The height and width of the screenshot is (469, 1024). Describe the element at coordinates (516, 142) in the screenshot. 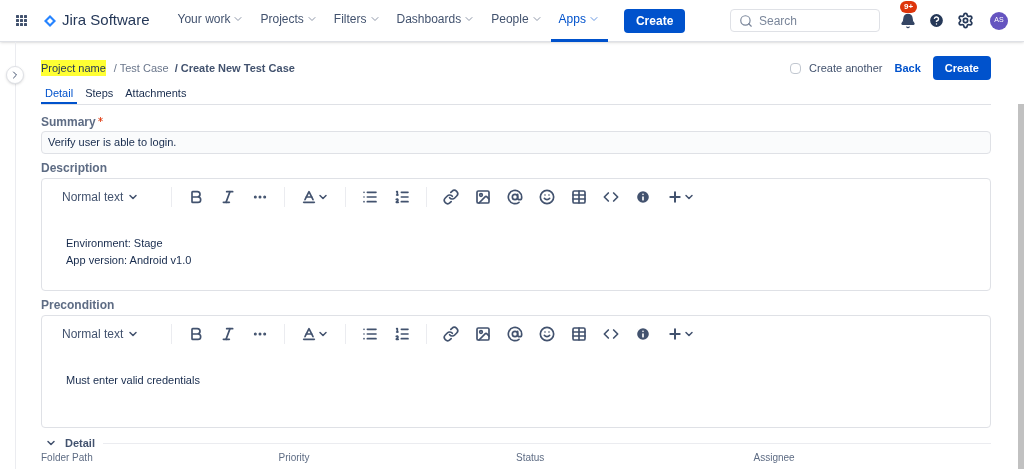

I see `summary-input: Verify user is able to login.` at that location.